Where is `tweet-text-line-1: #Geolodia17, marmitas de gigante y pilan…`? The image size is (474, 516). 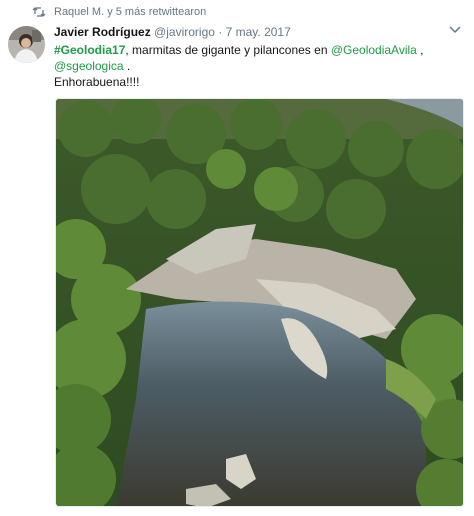 tweet-text-line-1: #Geolodia17, marmitas de gigante y pilan… is located at coordinates (259, 50).